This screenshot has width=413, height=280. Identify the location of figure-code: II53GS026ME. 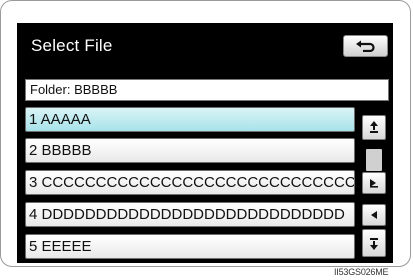
(361, 272).